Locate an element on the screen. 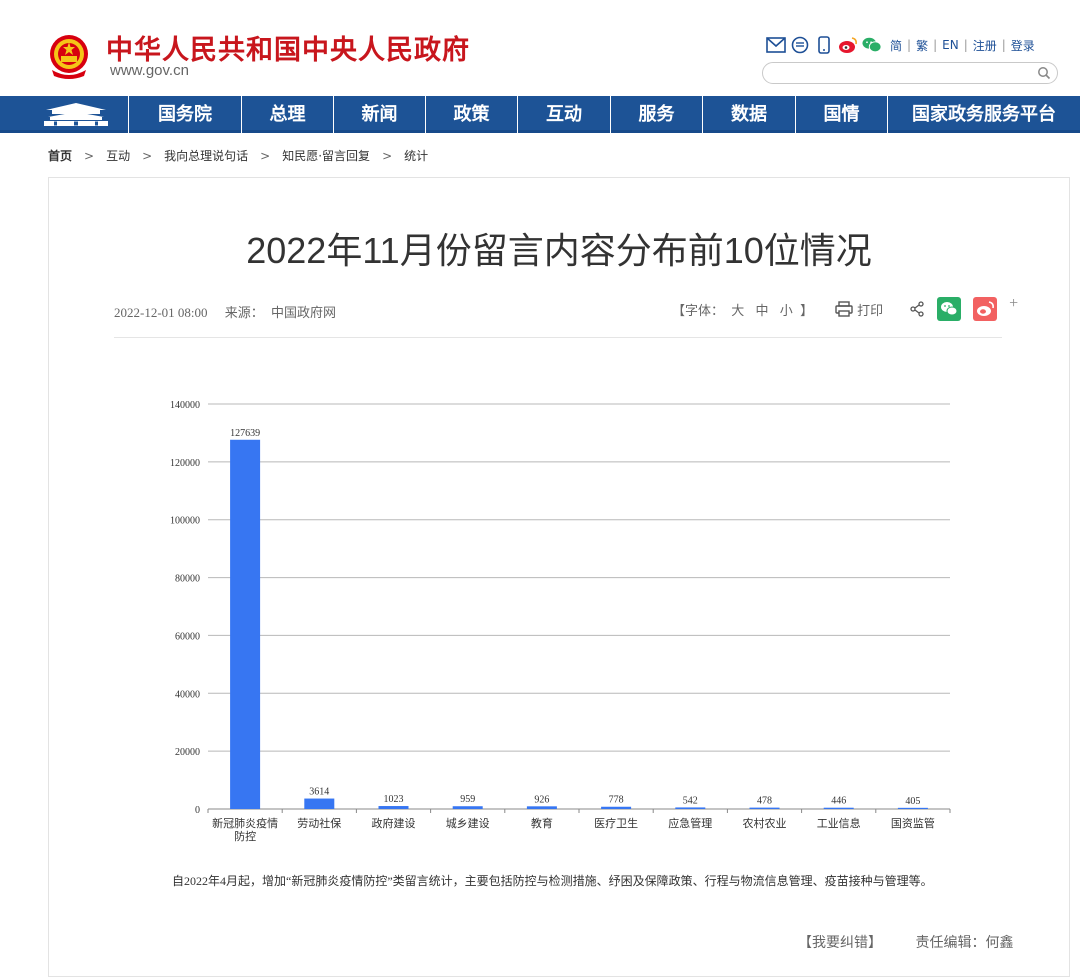 Image resolution: width=1080 pixels, height=977 pixels. font-size-controls: 【字体： 大 中 小 】 is located at coordinates (742, 309).